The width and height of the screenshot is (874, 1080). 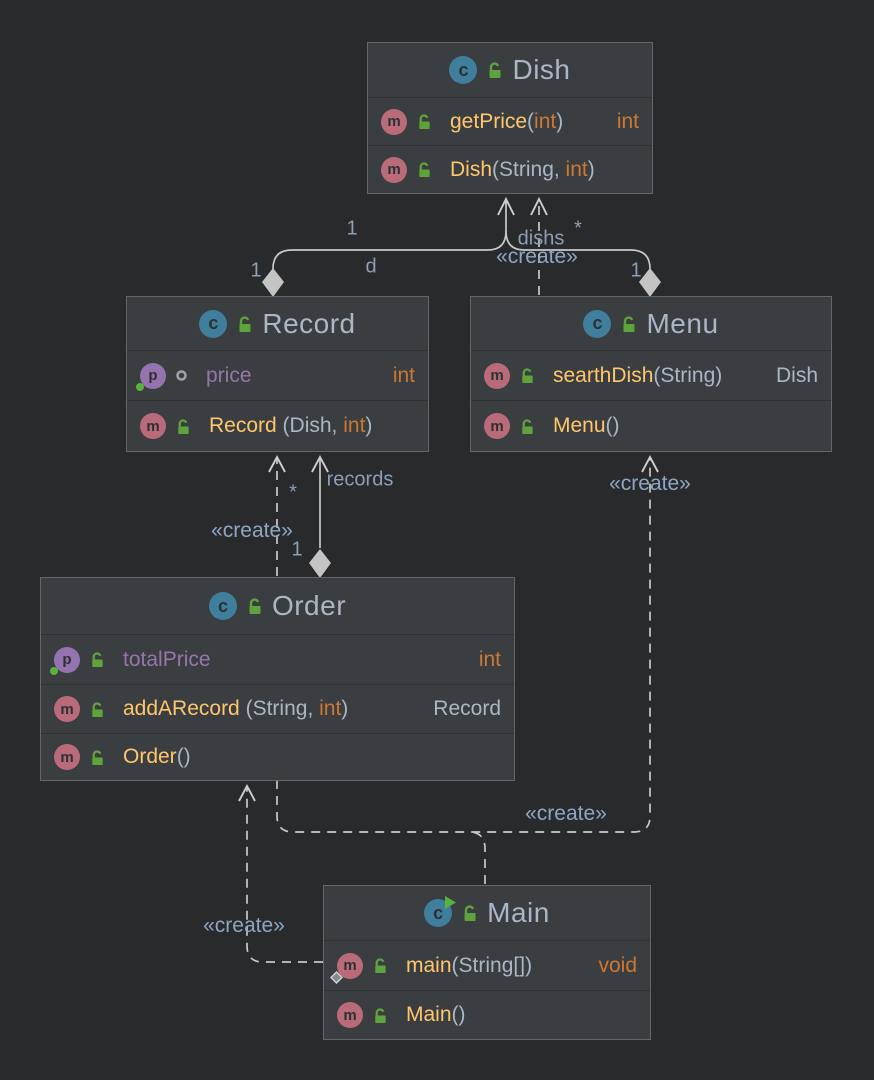 I want to click on member-signature: Record (Dish, int), so click(x=291, y=425).